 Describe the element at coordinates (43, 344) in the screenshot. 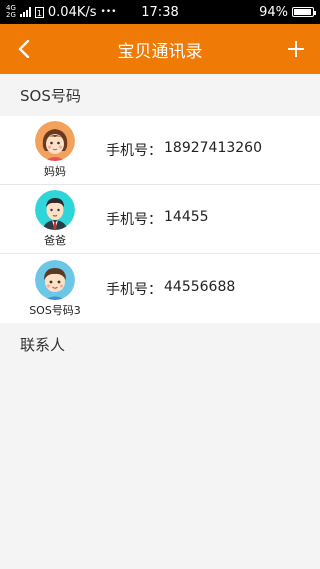

I see `contacts-section-header: 联系人` at that location.